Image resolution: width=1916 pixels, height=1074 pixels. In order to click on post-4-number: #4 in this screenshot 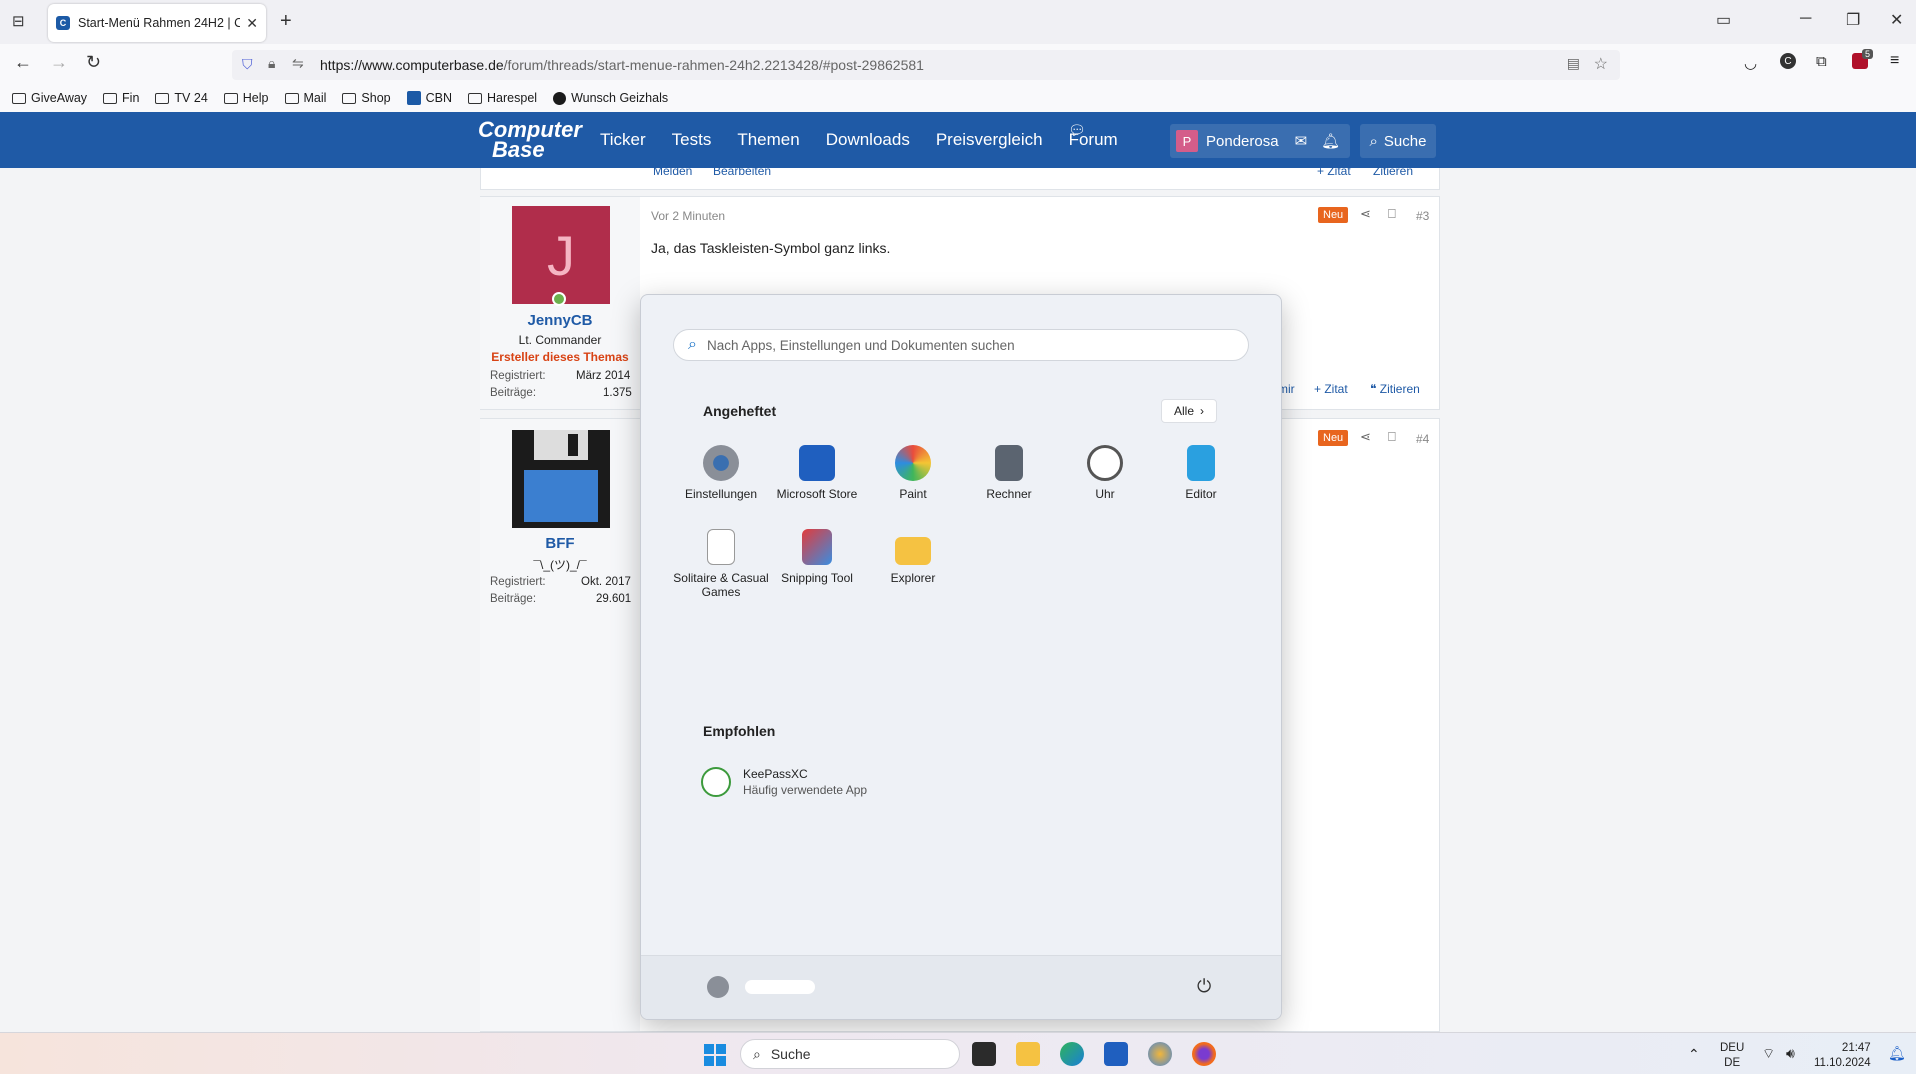, I will do `click(1422, 439)`.